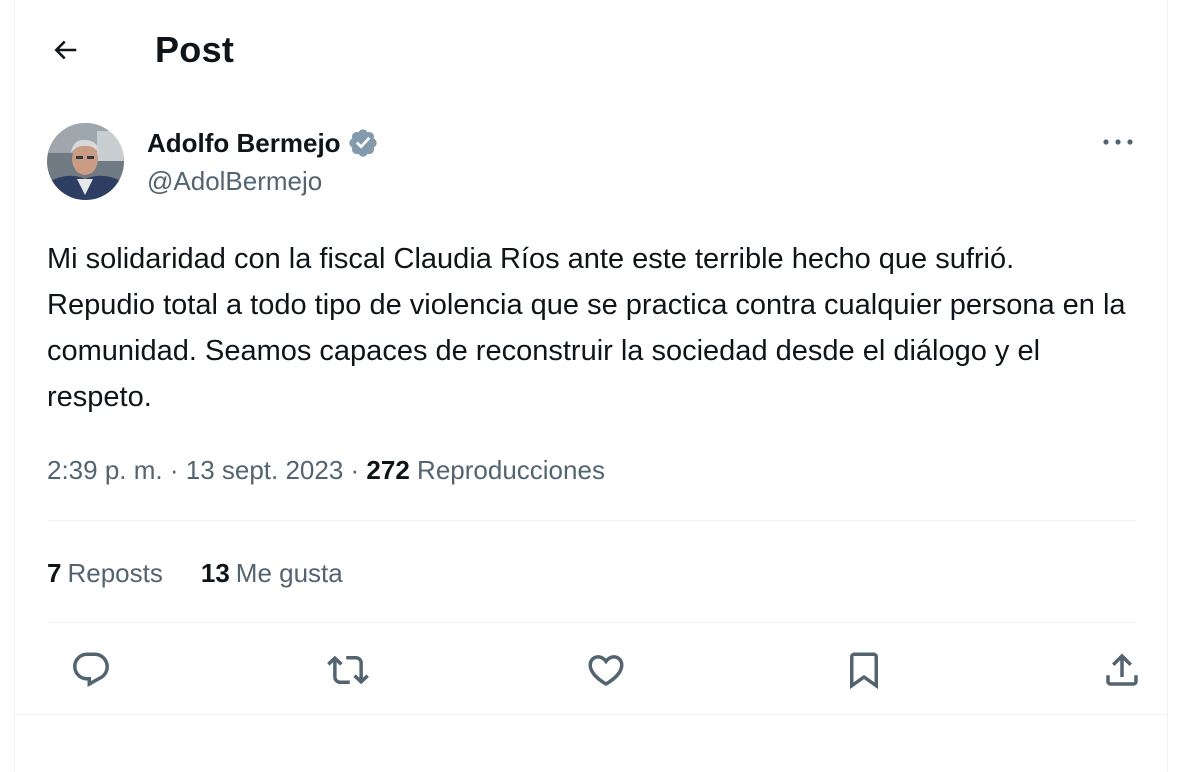 The image size is (1200, 772). Describe the element at coordinates (363, 143) in the screenshot. I see `verified-badge-icon` at that location.